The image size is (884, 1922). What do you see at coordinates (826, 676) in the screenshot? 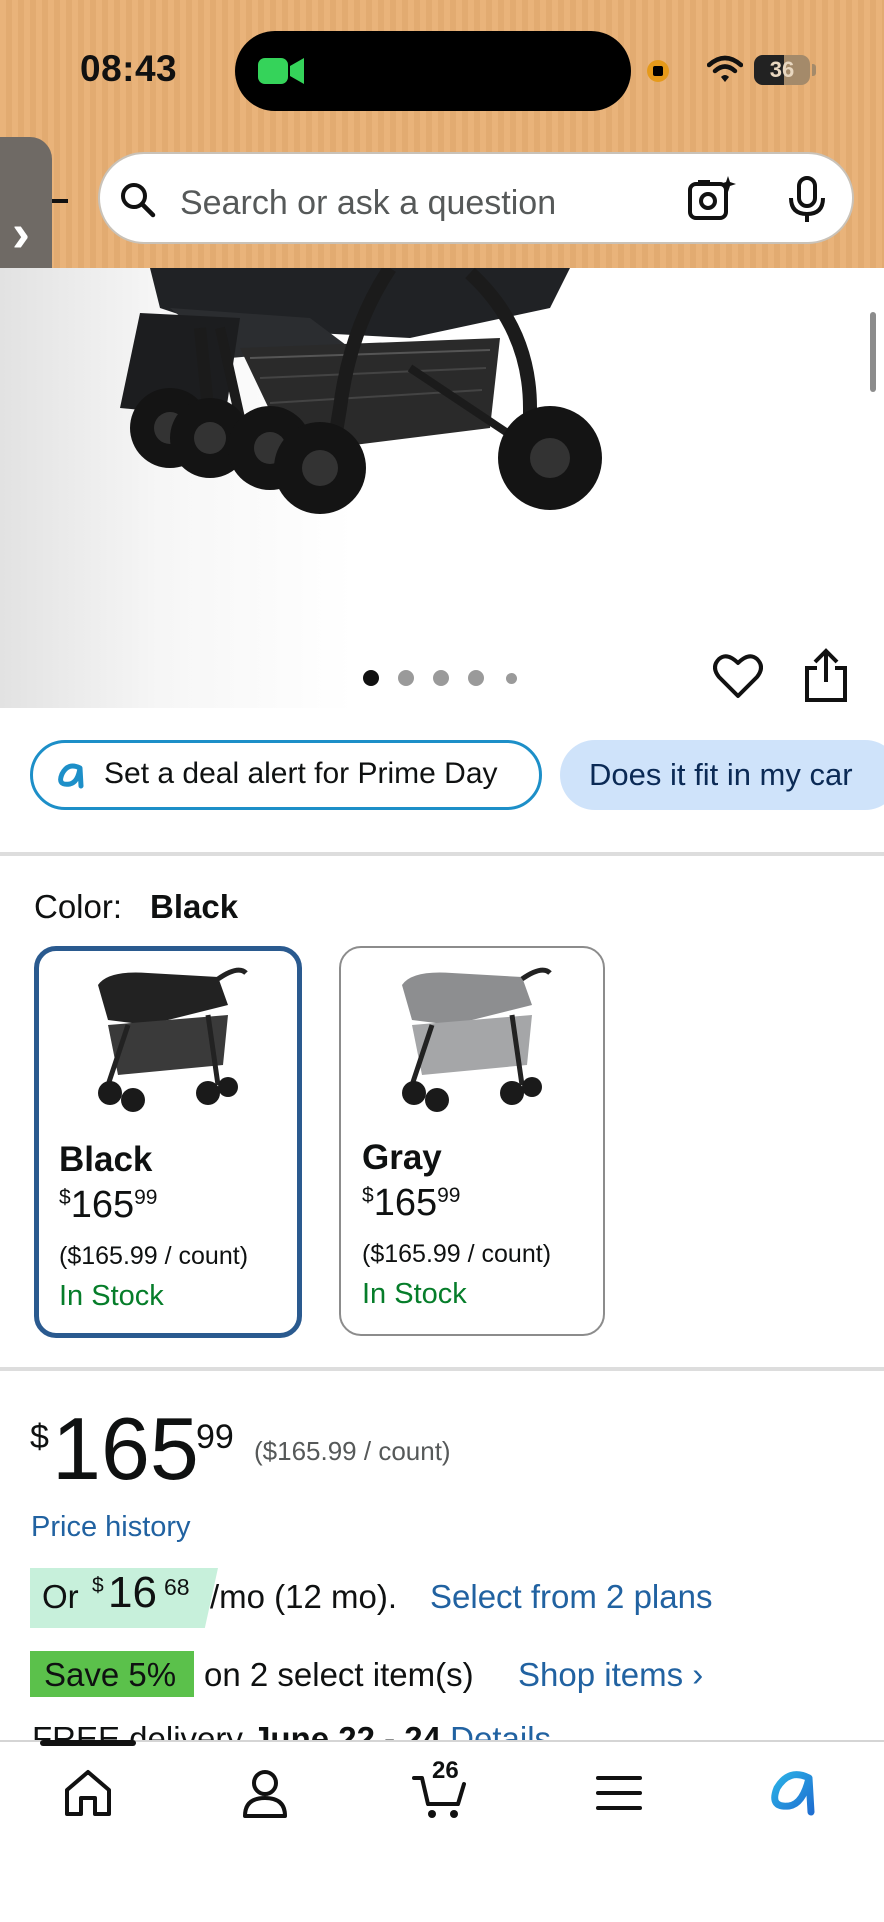
I see `share-icon` at bounding box center [826, 676].